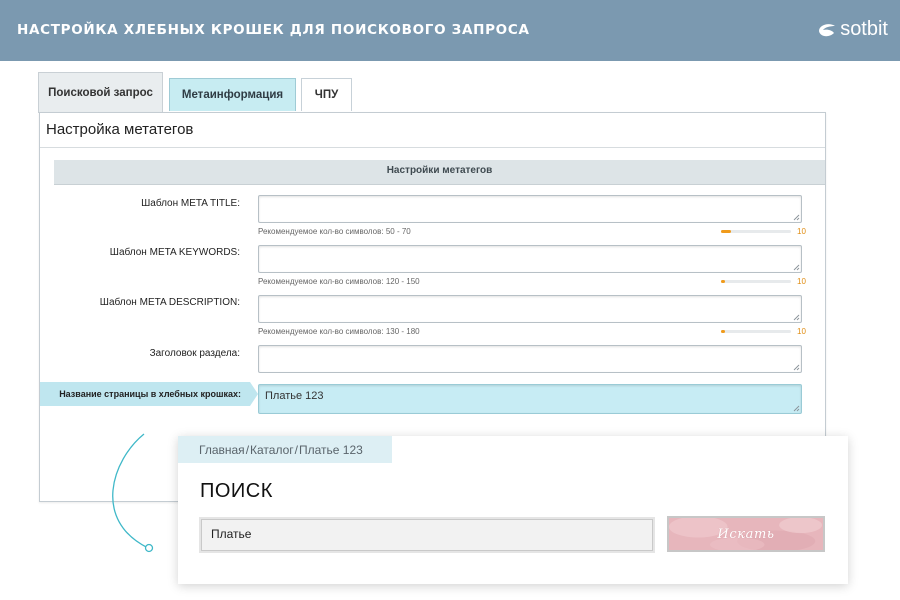  I want to click on sotbit-logo-icon, so click(827, 29).